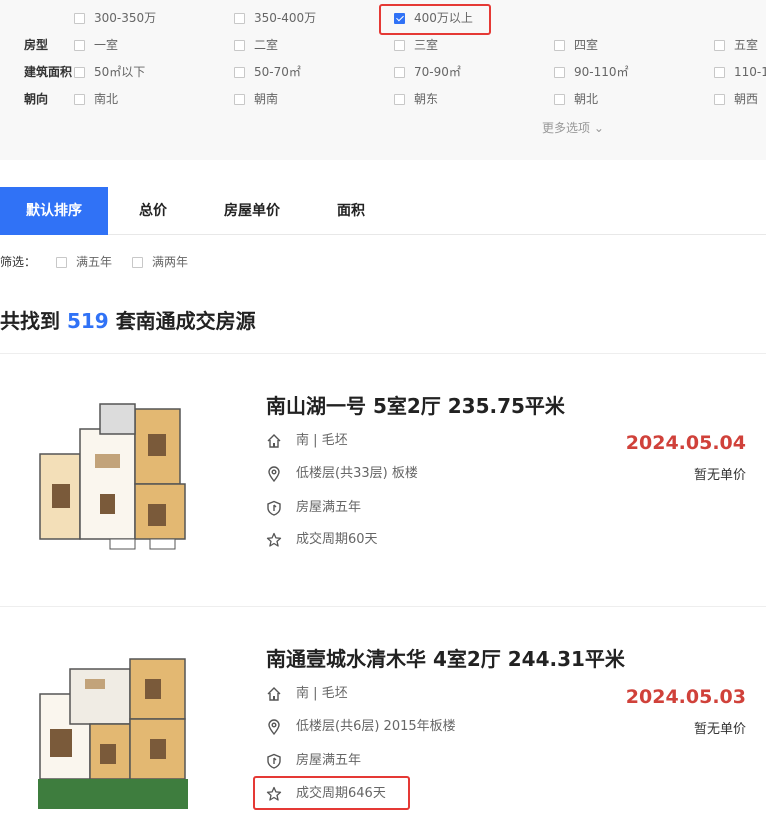  What do you see at coordinates (383, 99) in the screenshot?
I see `filter-row-orientation: 朝向 南北 朝南 朝东 朝北 朝西` at bounding box center [383, 99].